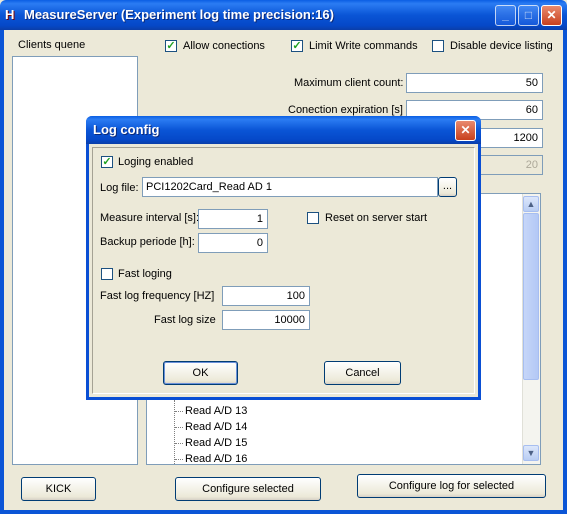  What do you see at coordinates (156, 162) in the screenshot?
I see `loging-enabled-label: Loging enabled` at bounding box center [156, 162].